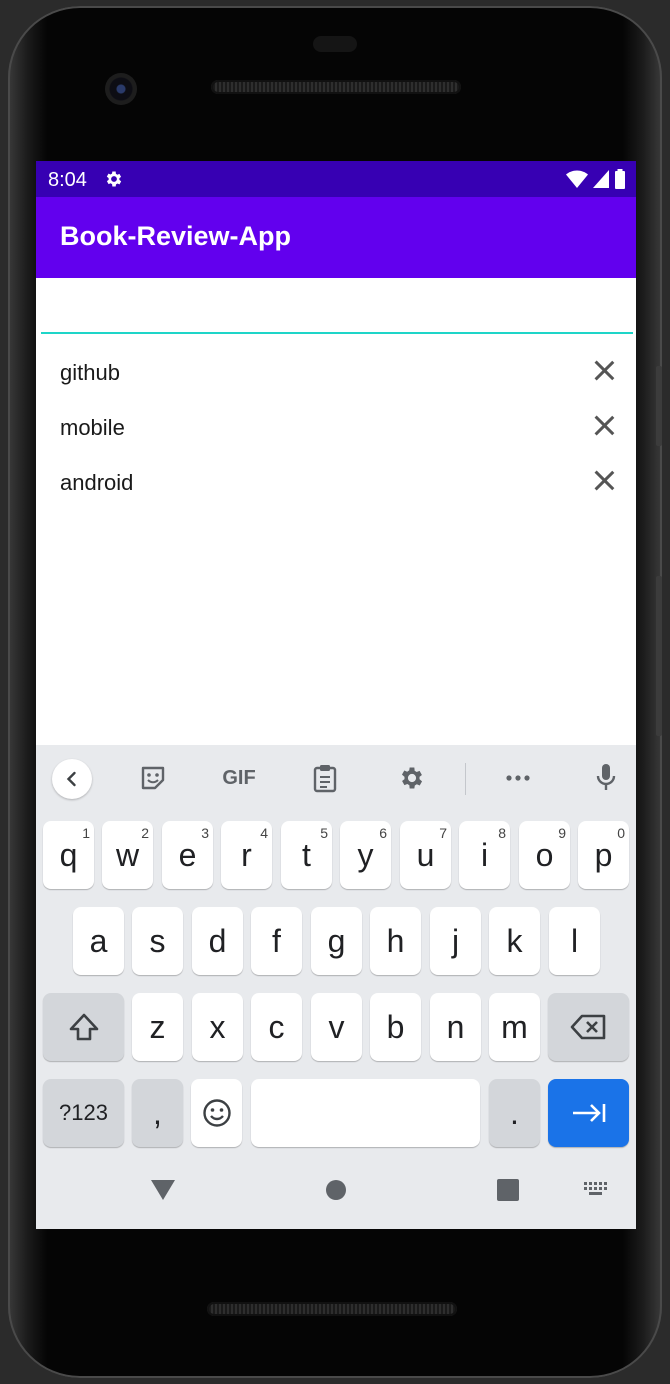 The width and height of the screenshot is (670, 1384). Describe the element at coordinates (455, 1027) in the screenshot. I see `key-n: n` at that location.